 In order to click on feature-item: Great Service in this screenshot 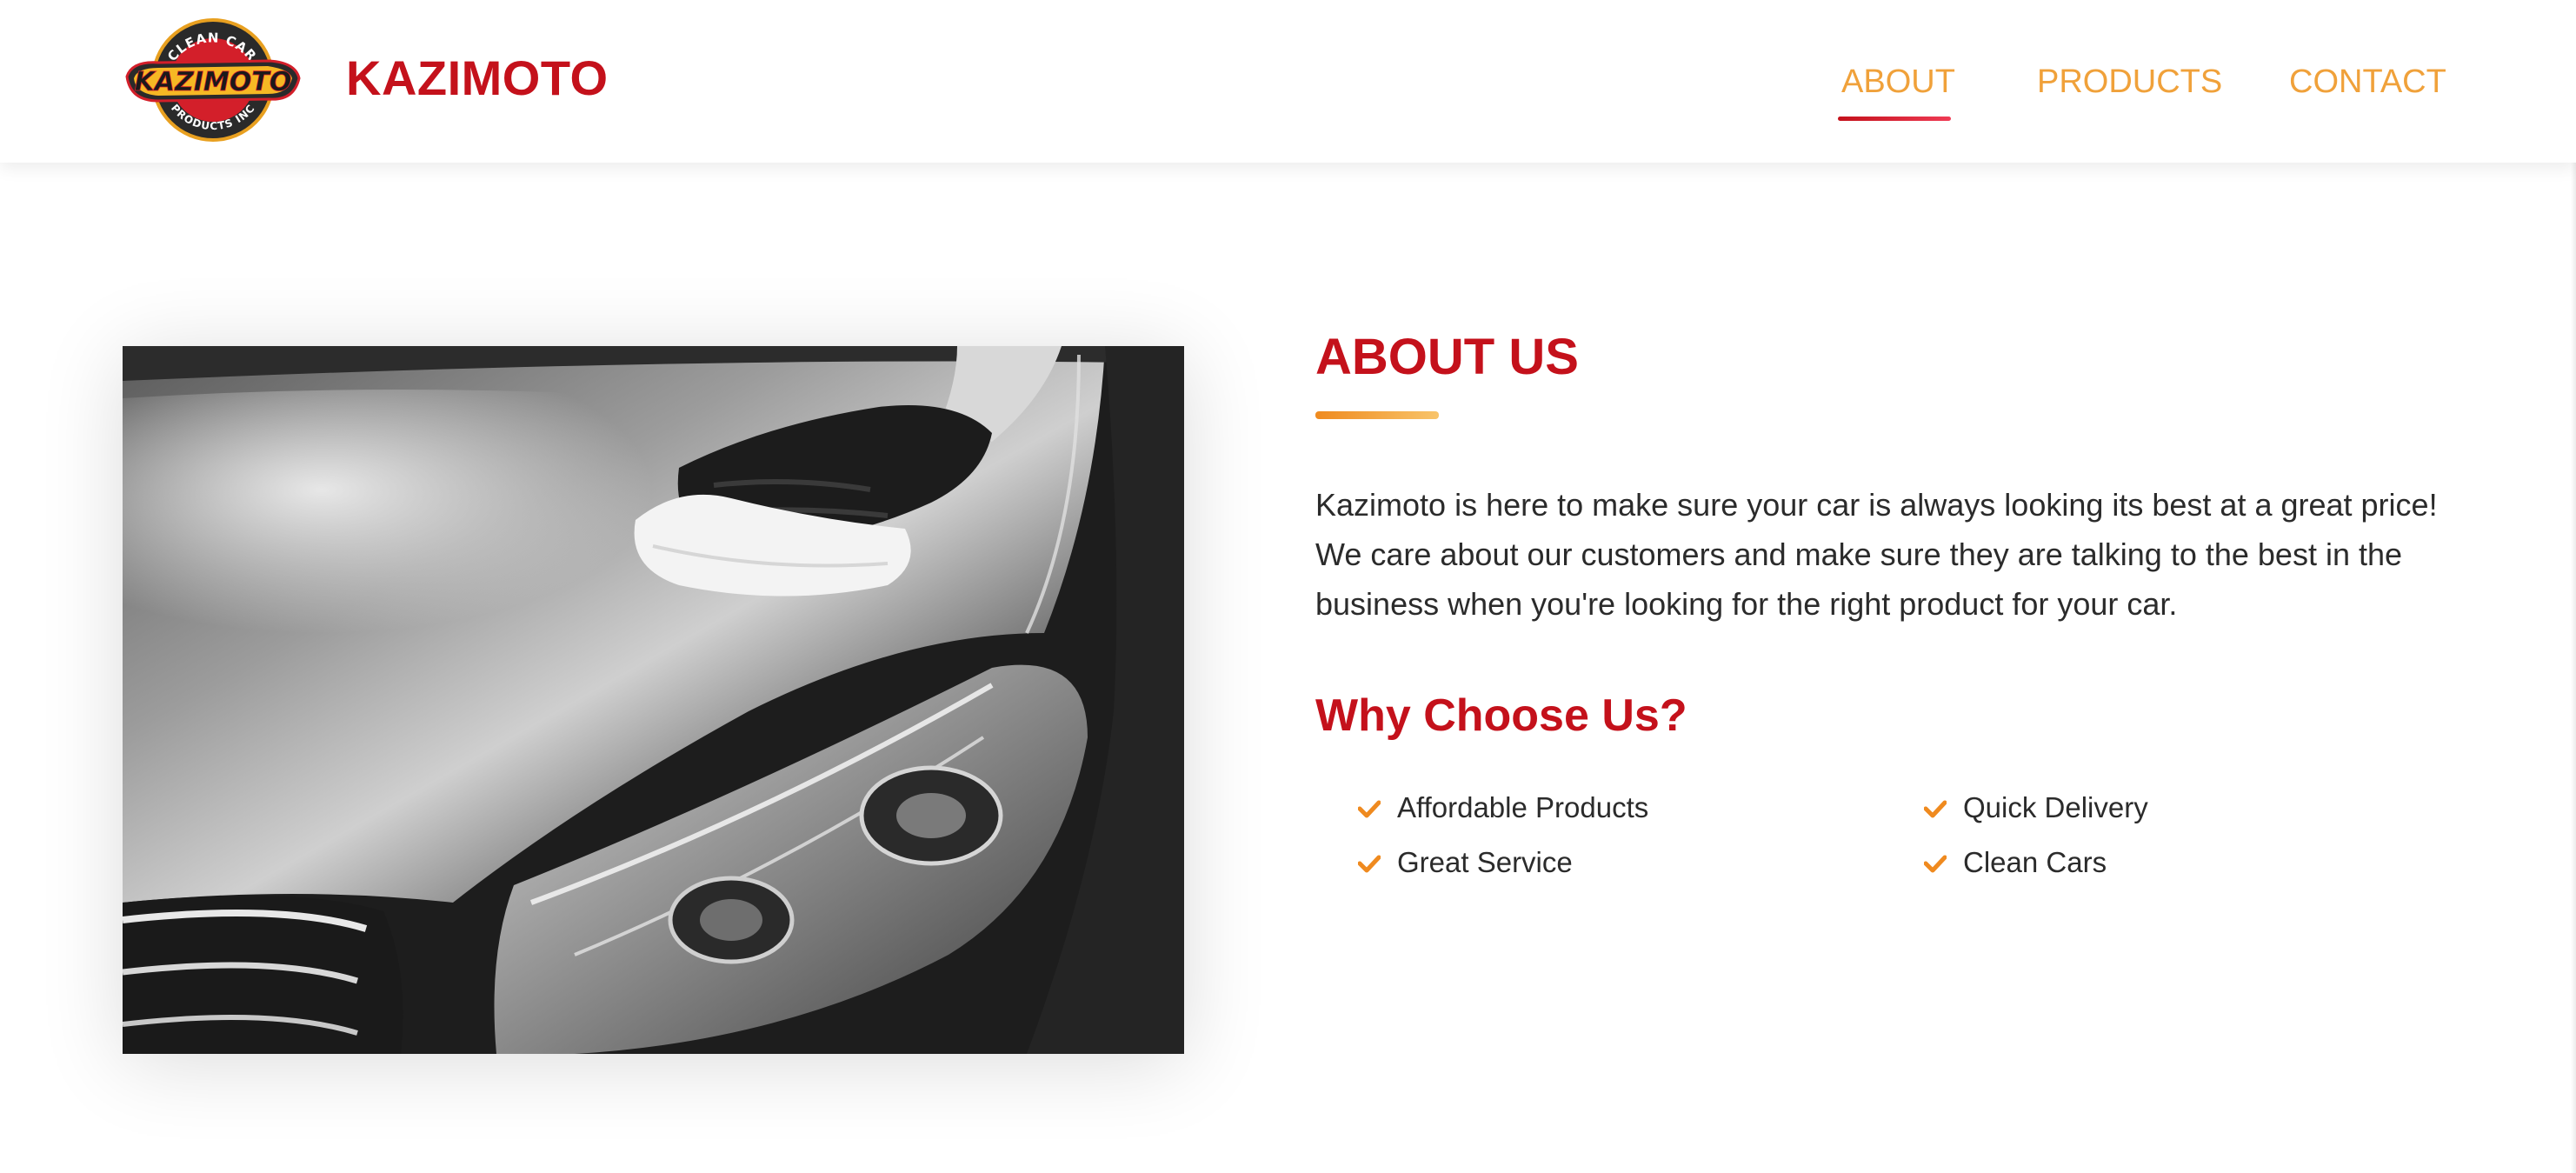, I will do `click(1532, 862)`.